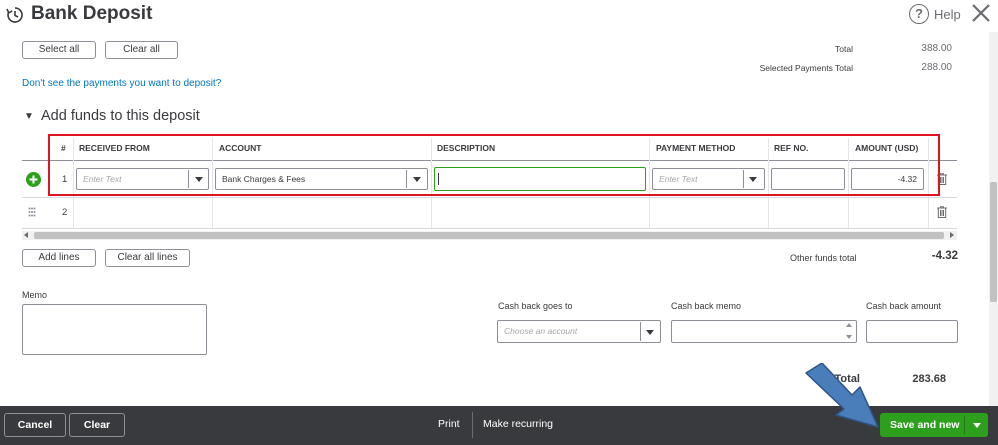  I want to click on collapse-triangle-icon: ▼, so click(29, 116).